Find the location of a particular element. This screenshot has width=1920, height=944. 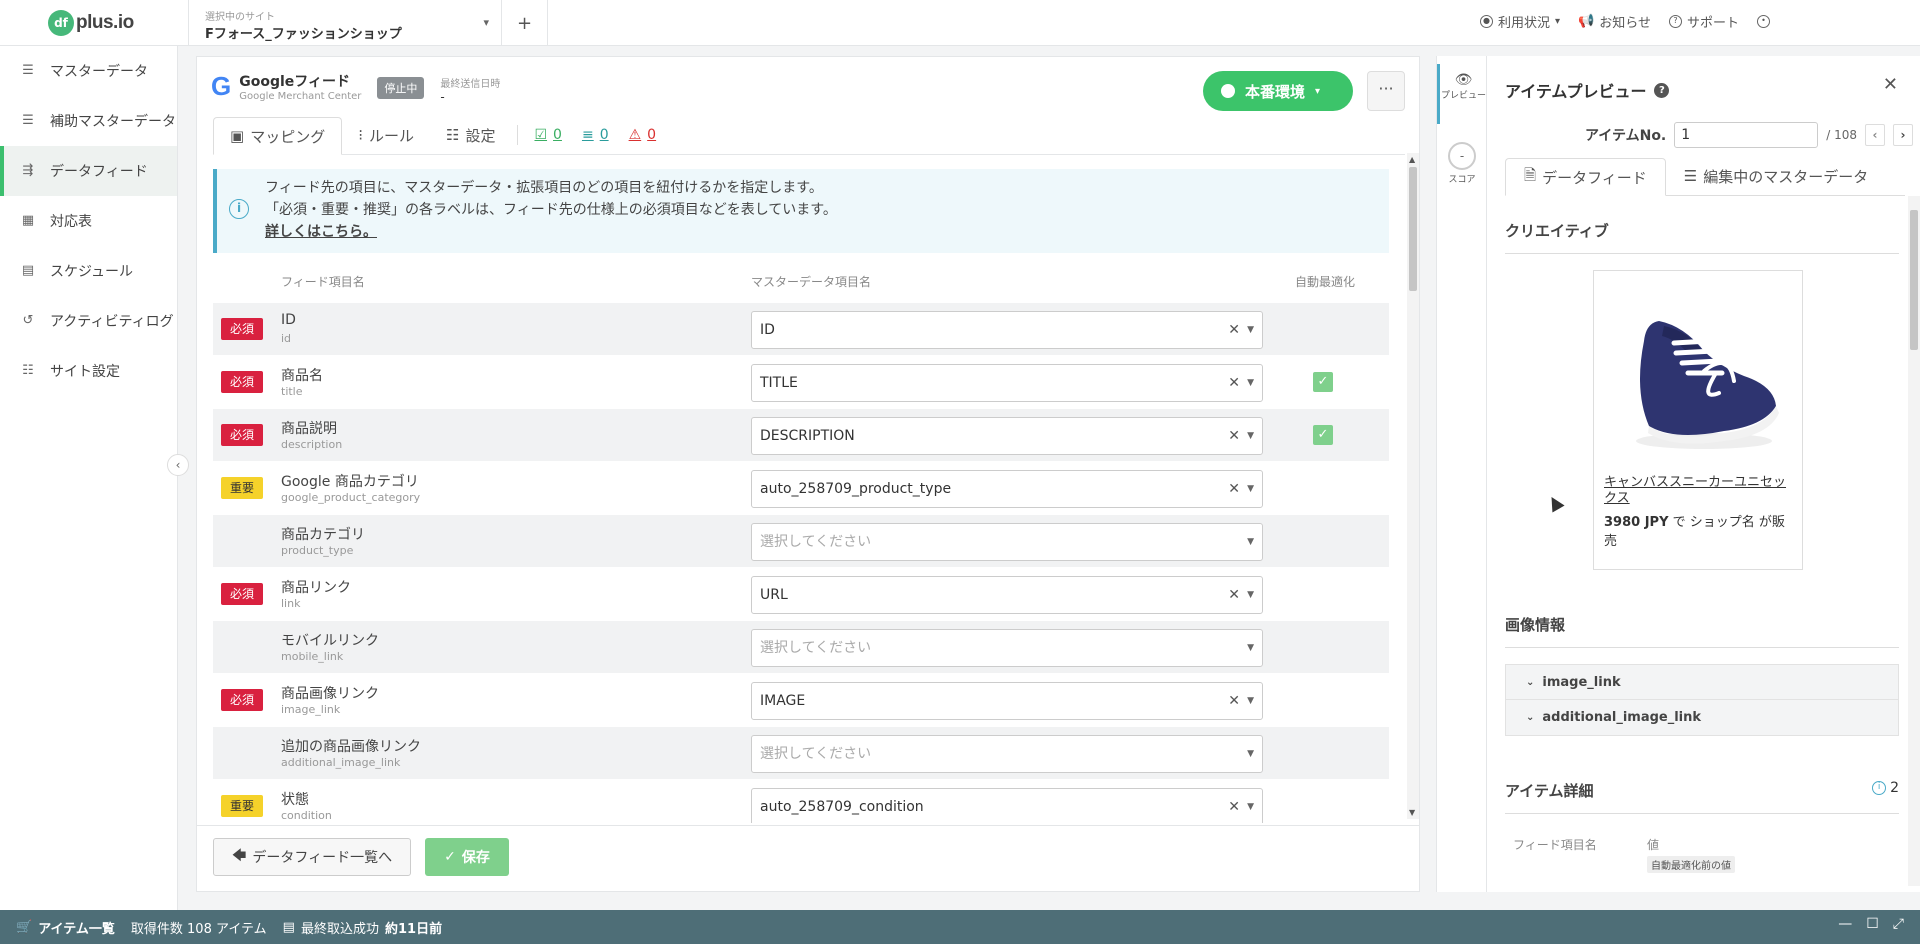

logo-text: plus.io is located at coordinates (105, 22).